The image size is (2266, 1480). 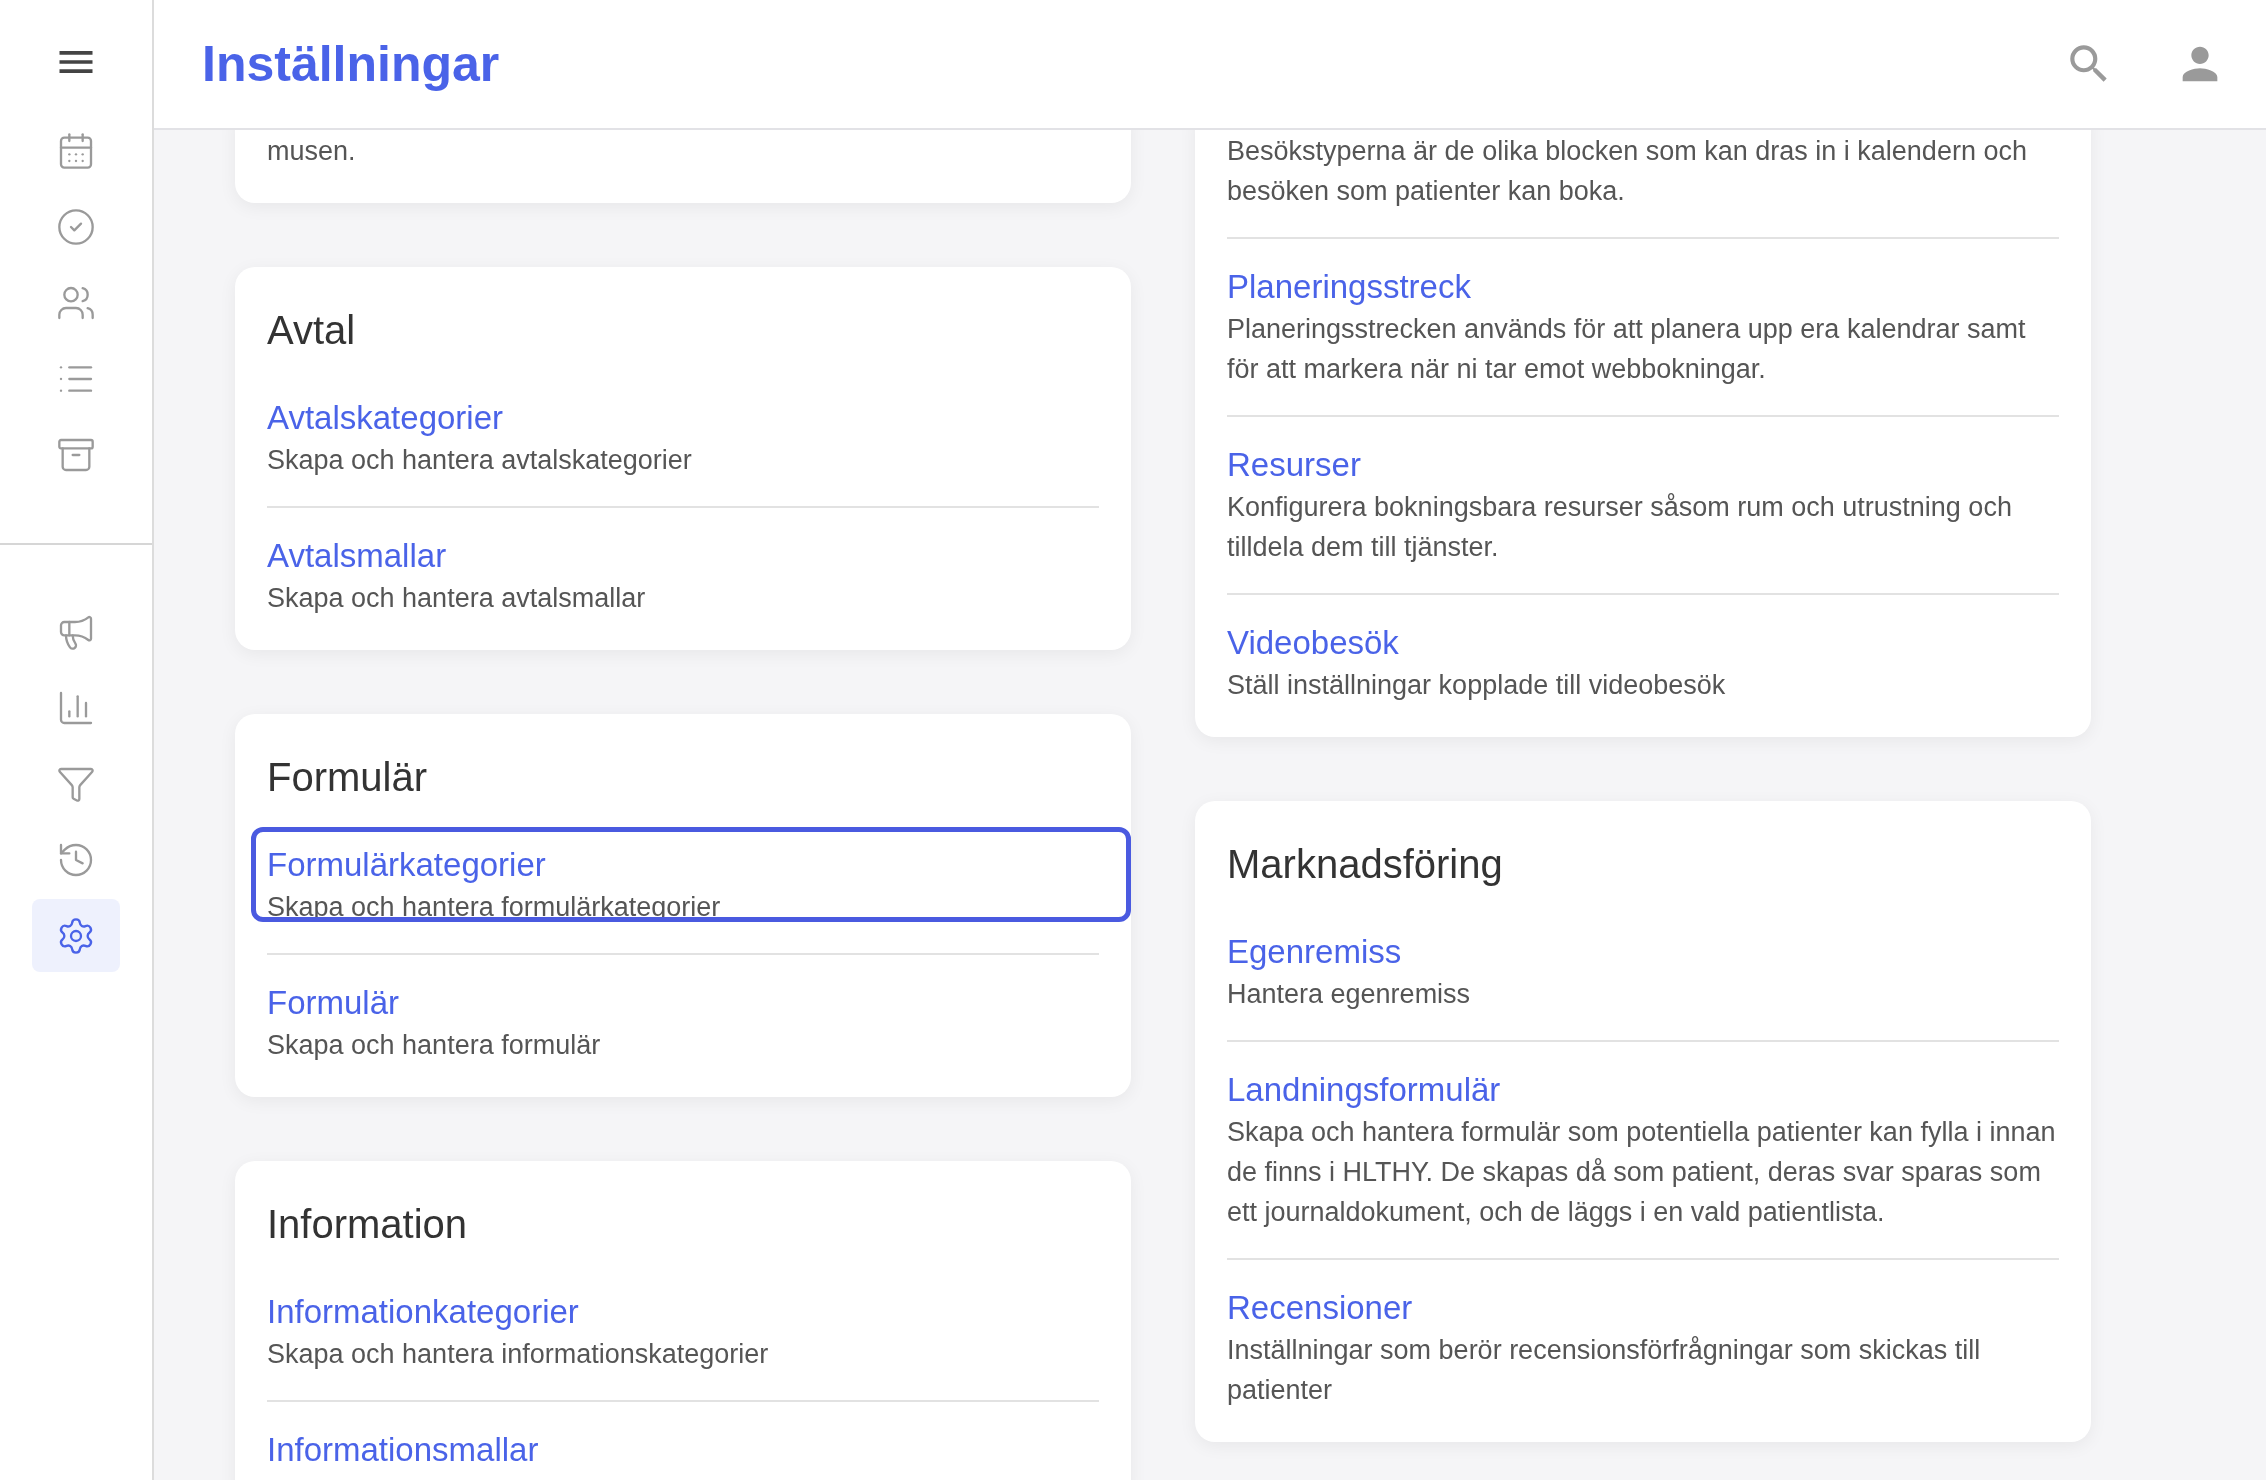 What do you see at coordinates (406, 865) in the screenshot?
I see `settings-link: Formulärkategorier` at bounding box center [406, 865].